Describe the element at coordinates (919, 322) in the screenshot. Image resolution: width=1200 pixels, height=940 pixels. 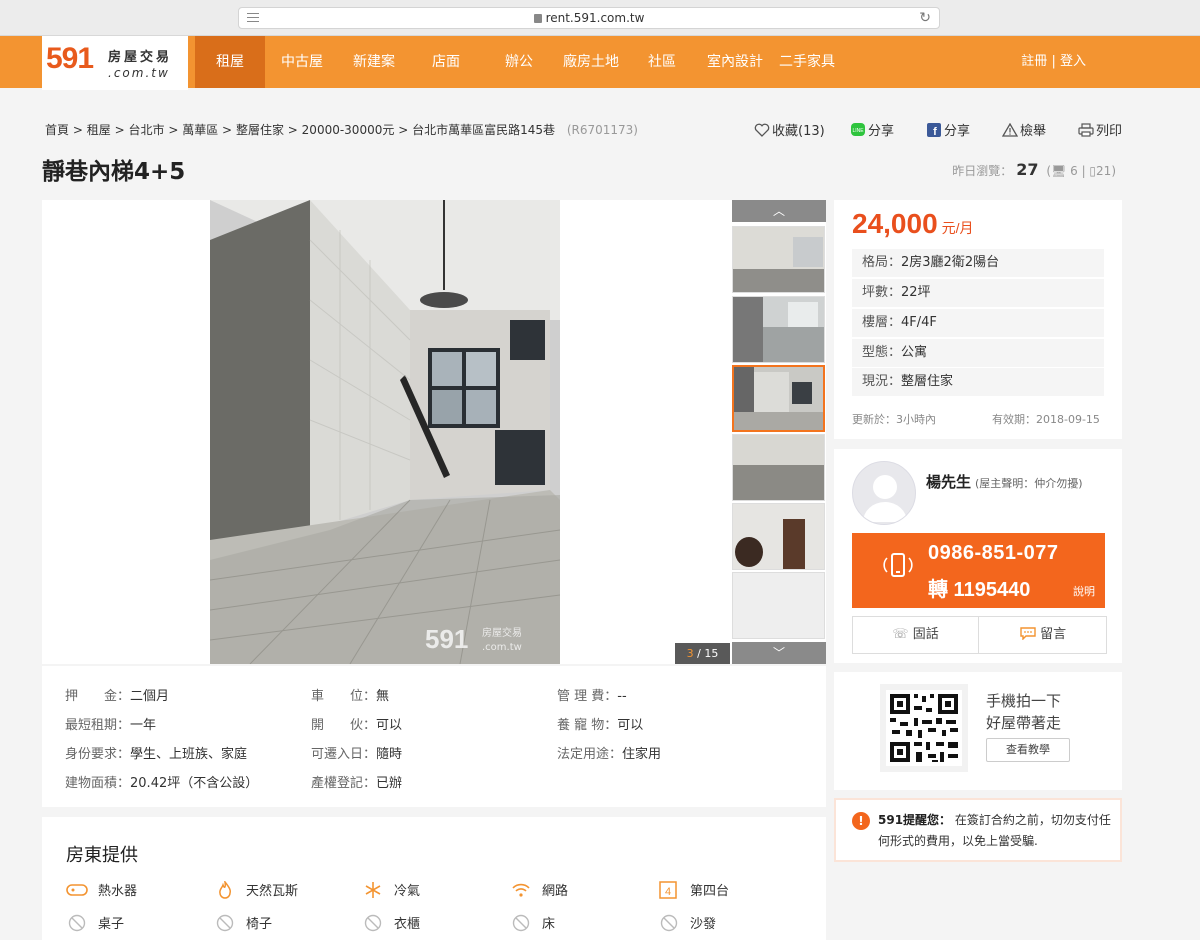
I see `spec-value: 4F/4F` at that location.